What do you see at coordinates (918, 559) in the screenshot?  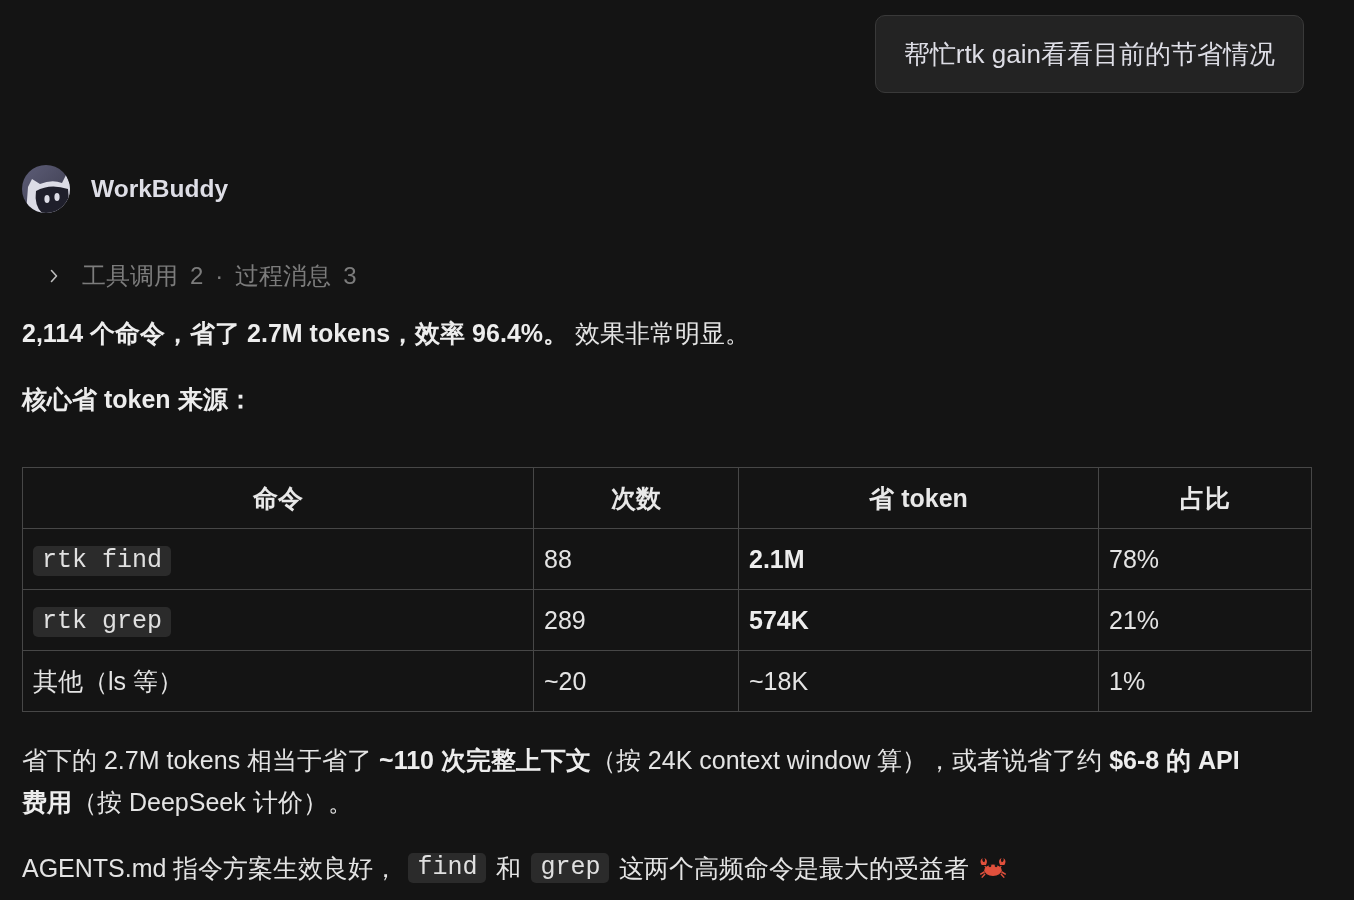 I see `table-cell: 2.1M` at bounding box center [918, 559].